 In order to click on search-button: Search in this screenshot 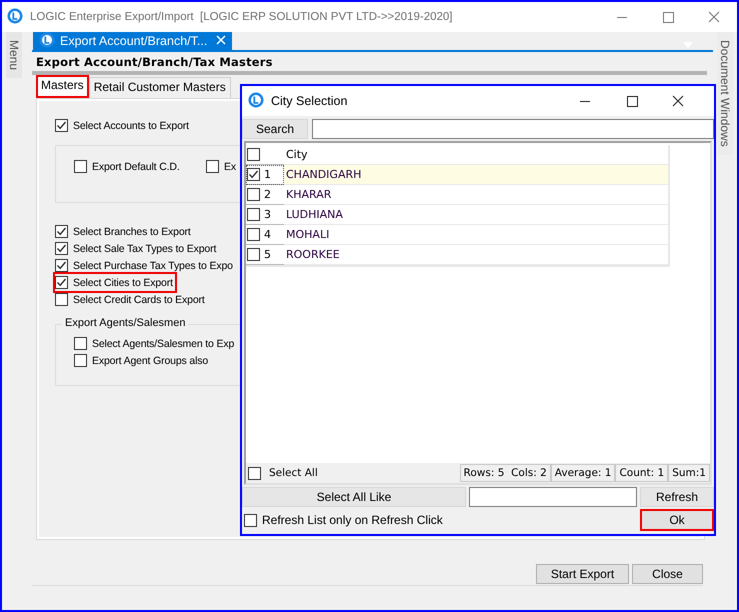, I will do `click(275, 129)`.